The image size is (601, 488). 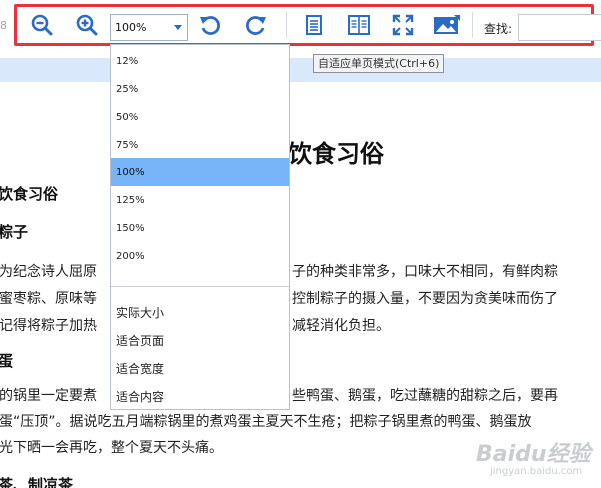 I want to click on subsection-heading: 粽子, so click(x=14, y=232).